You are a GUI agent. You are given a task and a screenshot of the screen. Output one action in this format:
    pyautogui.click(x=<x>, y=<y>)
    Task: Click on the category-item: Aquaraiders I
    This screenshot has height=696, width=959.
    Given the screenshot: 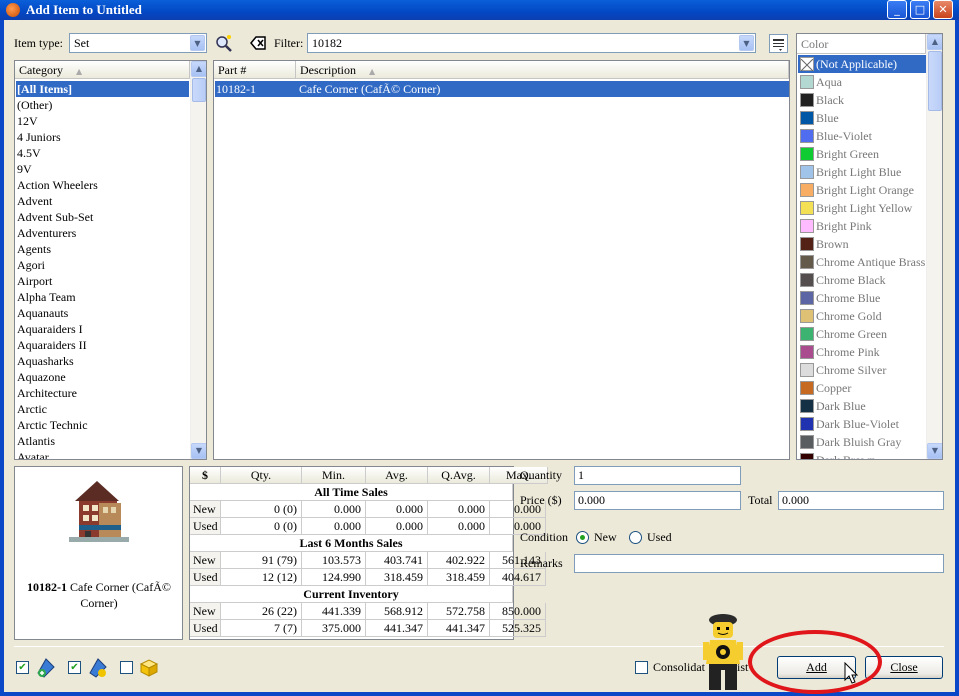 What is the action you would take?
    pyautogui.click(x=102, y=329)
    